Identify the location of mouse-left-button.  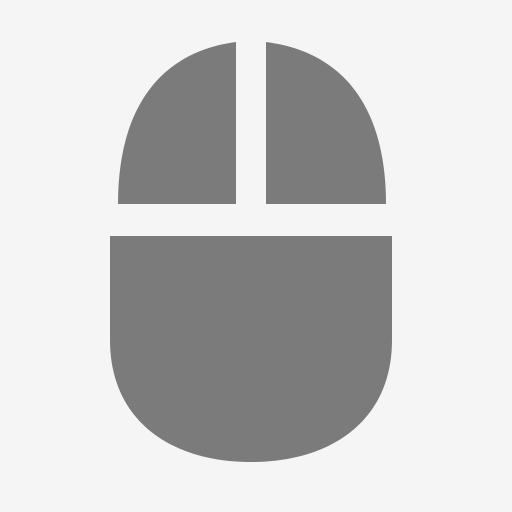
(177, 123).